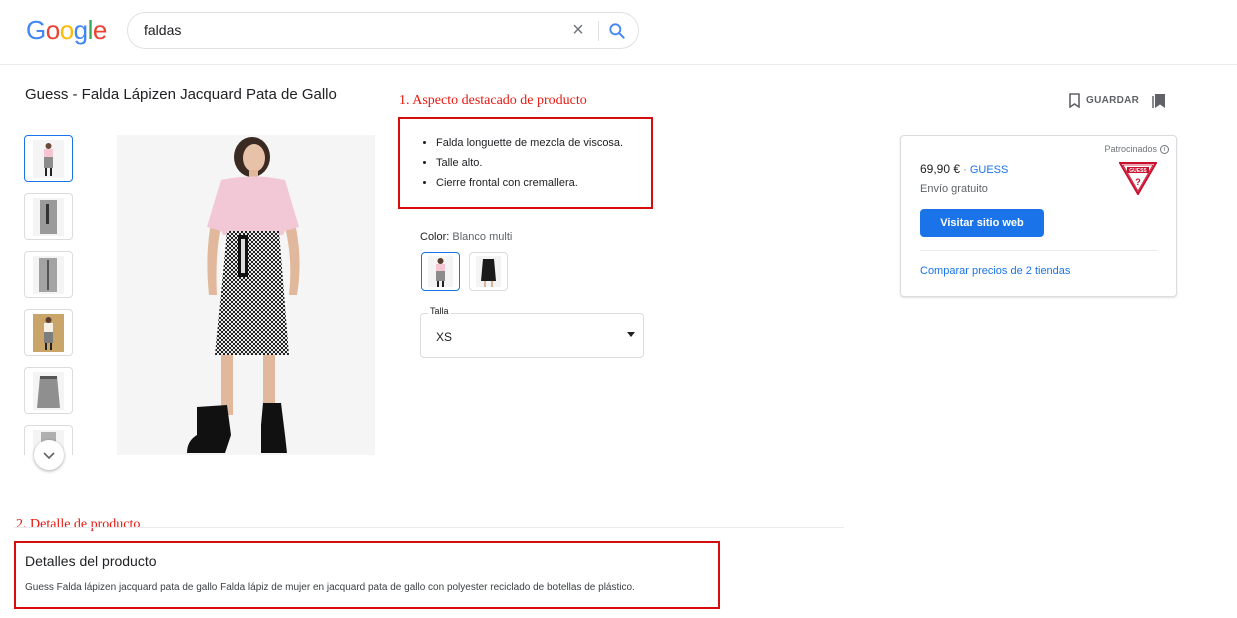  Describe the element at coordinates (78, 524) in the screenshot. I see `annotation-details: 2. Detalle de producto` at that location.